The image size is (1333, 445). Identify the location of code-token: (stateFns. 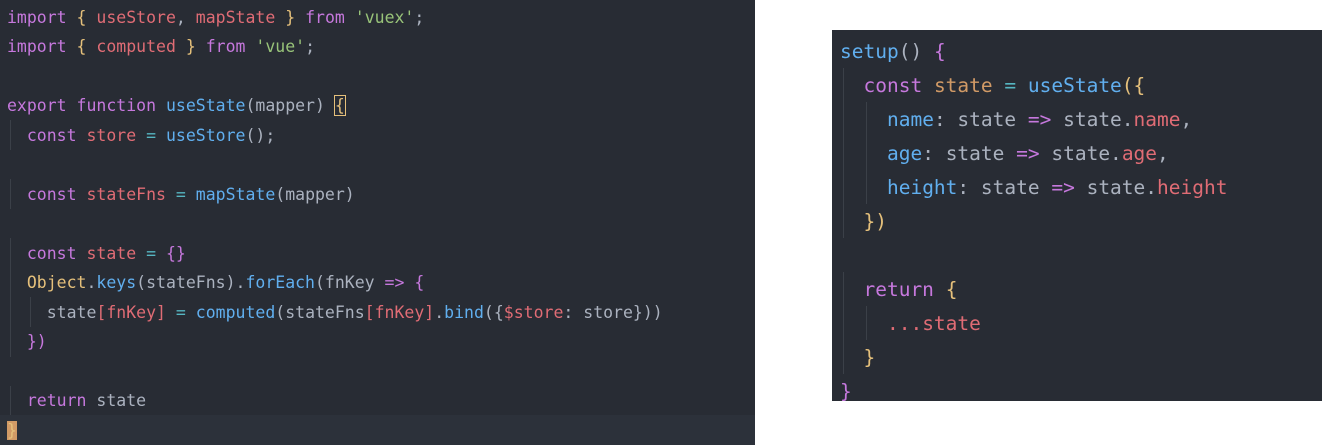
(320, 312).